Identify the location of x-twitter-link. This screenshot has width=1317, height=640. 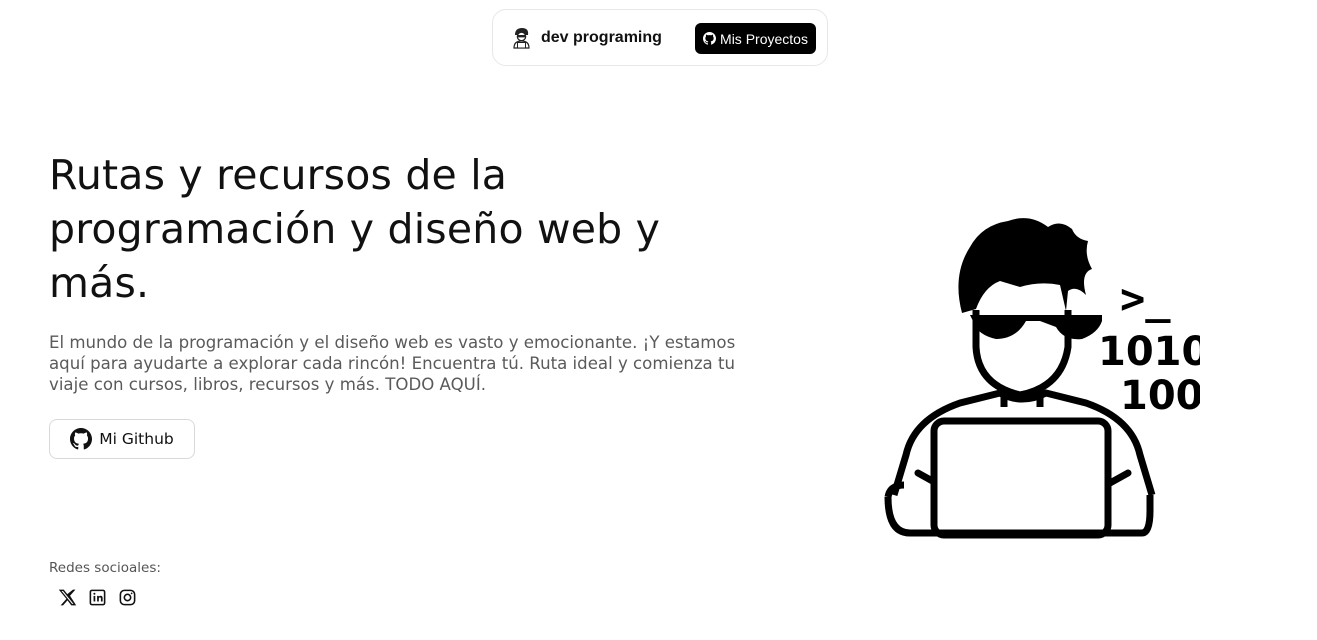
(67, 597).